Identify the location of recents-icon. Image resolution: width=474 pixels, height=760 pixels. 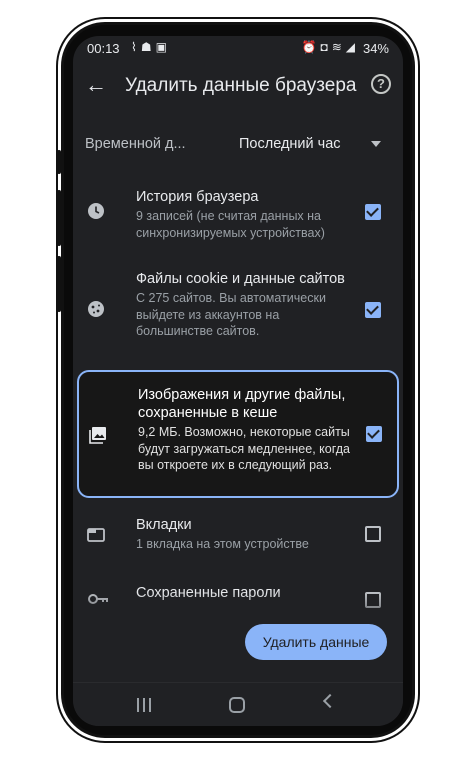
(144, 705).